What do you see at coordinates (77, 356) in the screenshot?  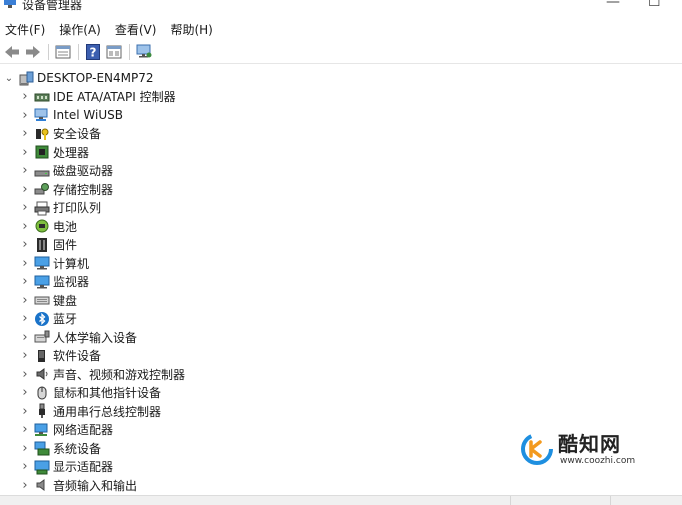 I see `tree-item-label: 软件设备` at bounding box center [77, 356].